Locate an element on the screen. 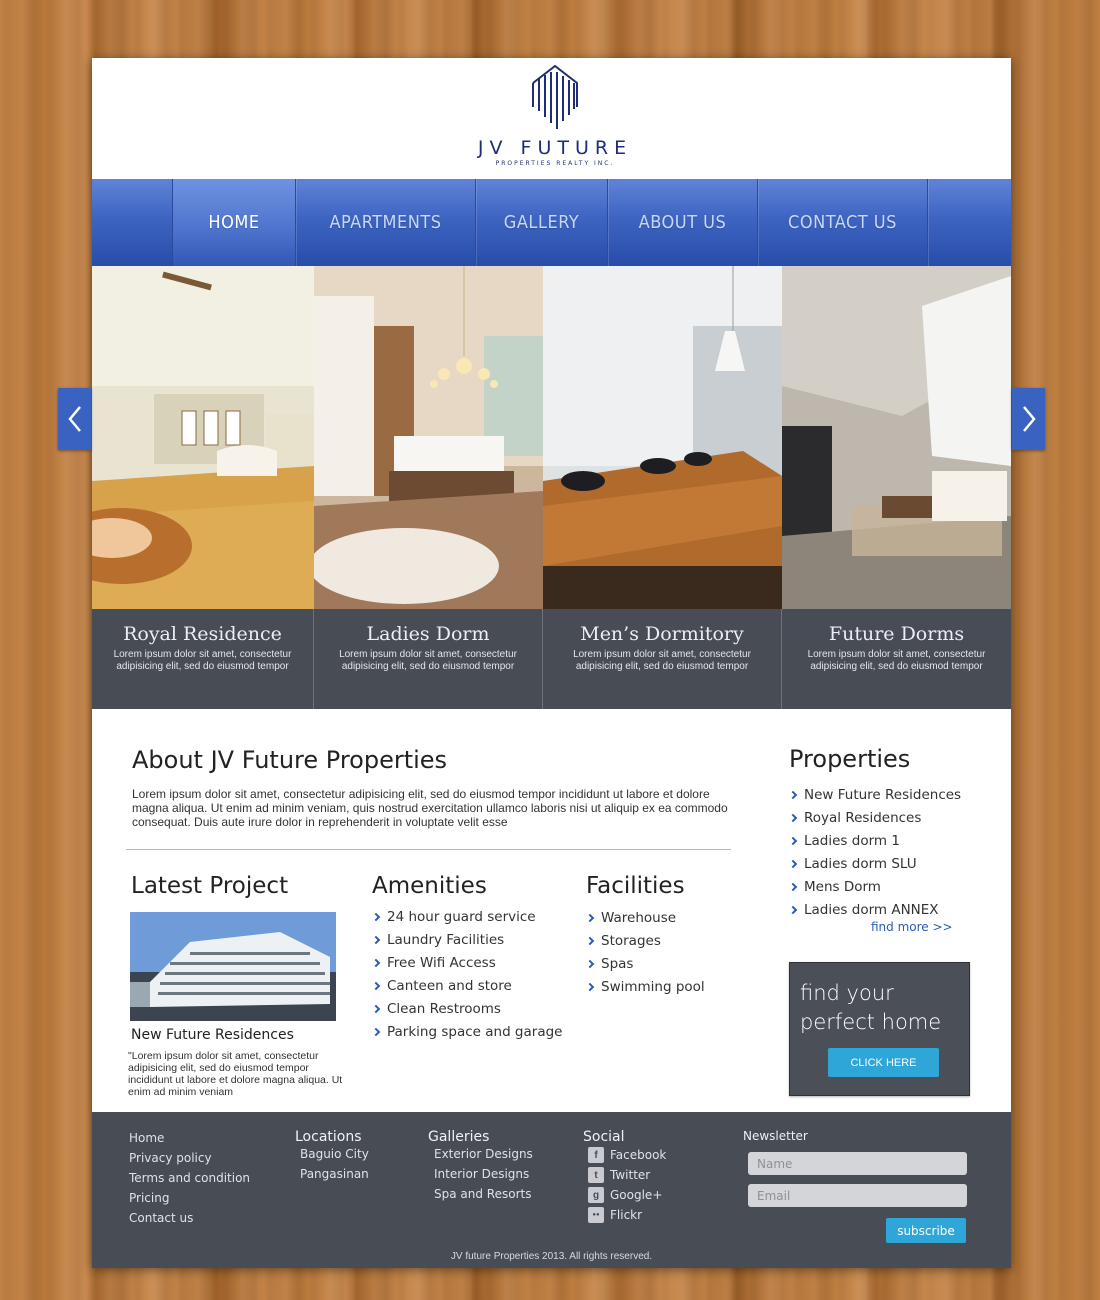 Image resolution: width=1100 pixels, height=1300 pixels. property-link: Royal Residences is located at coordinates (874, 819).